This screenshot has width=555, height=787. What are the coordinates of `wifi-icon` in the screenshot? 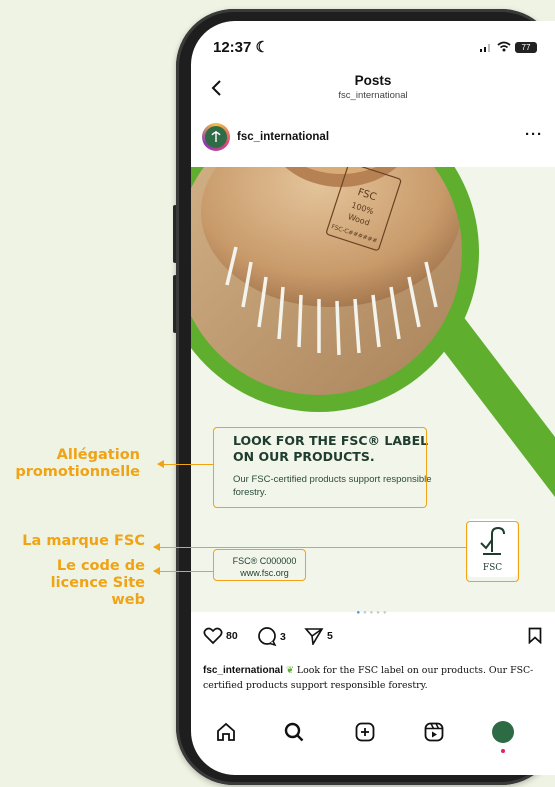 It's located at (504, 47).